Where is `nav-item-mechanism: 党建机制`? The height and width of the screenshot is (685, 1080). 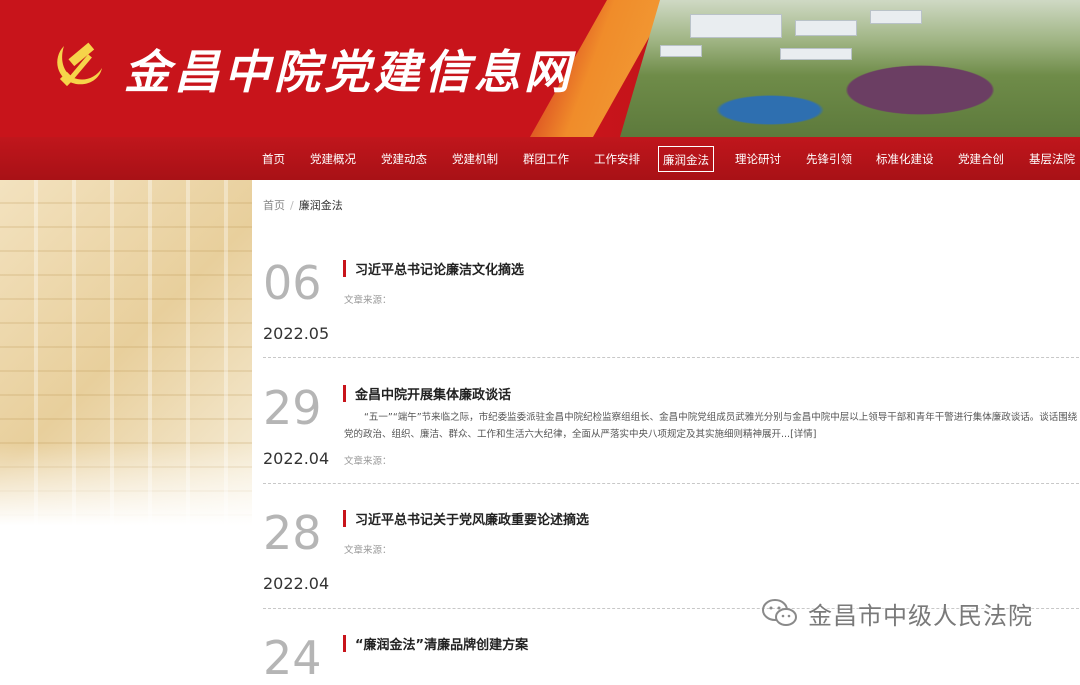 nav-item-mechanism: 党建机制 is located at coordinates (475, 159).